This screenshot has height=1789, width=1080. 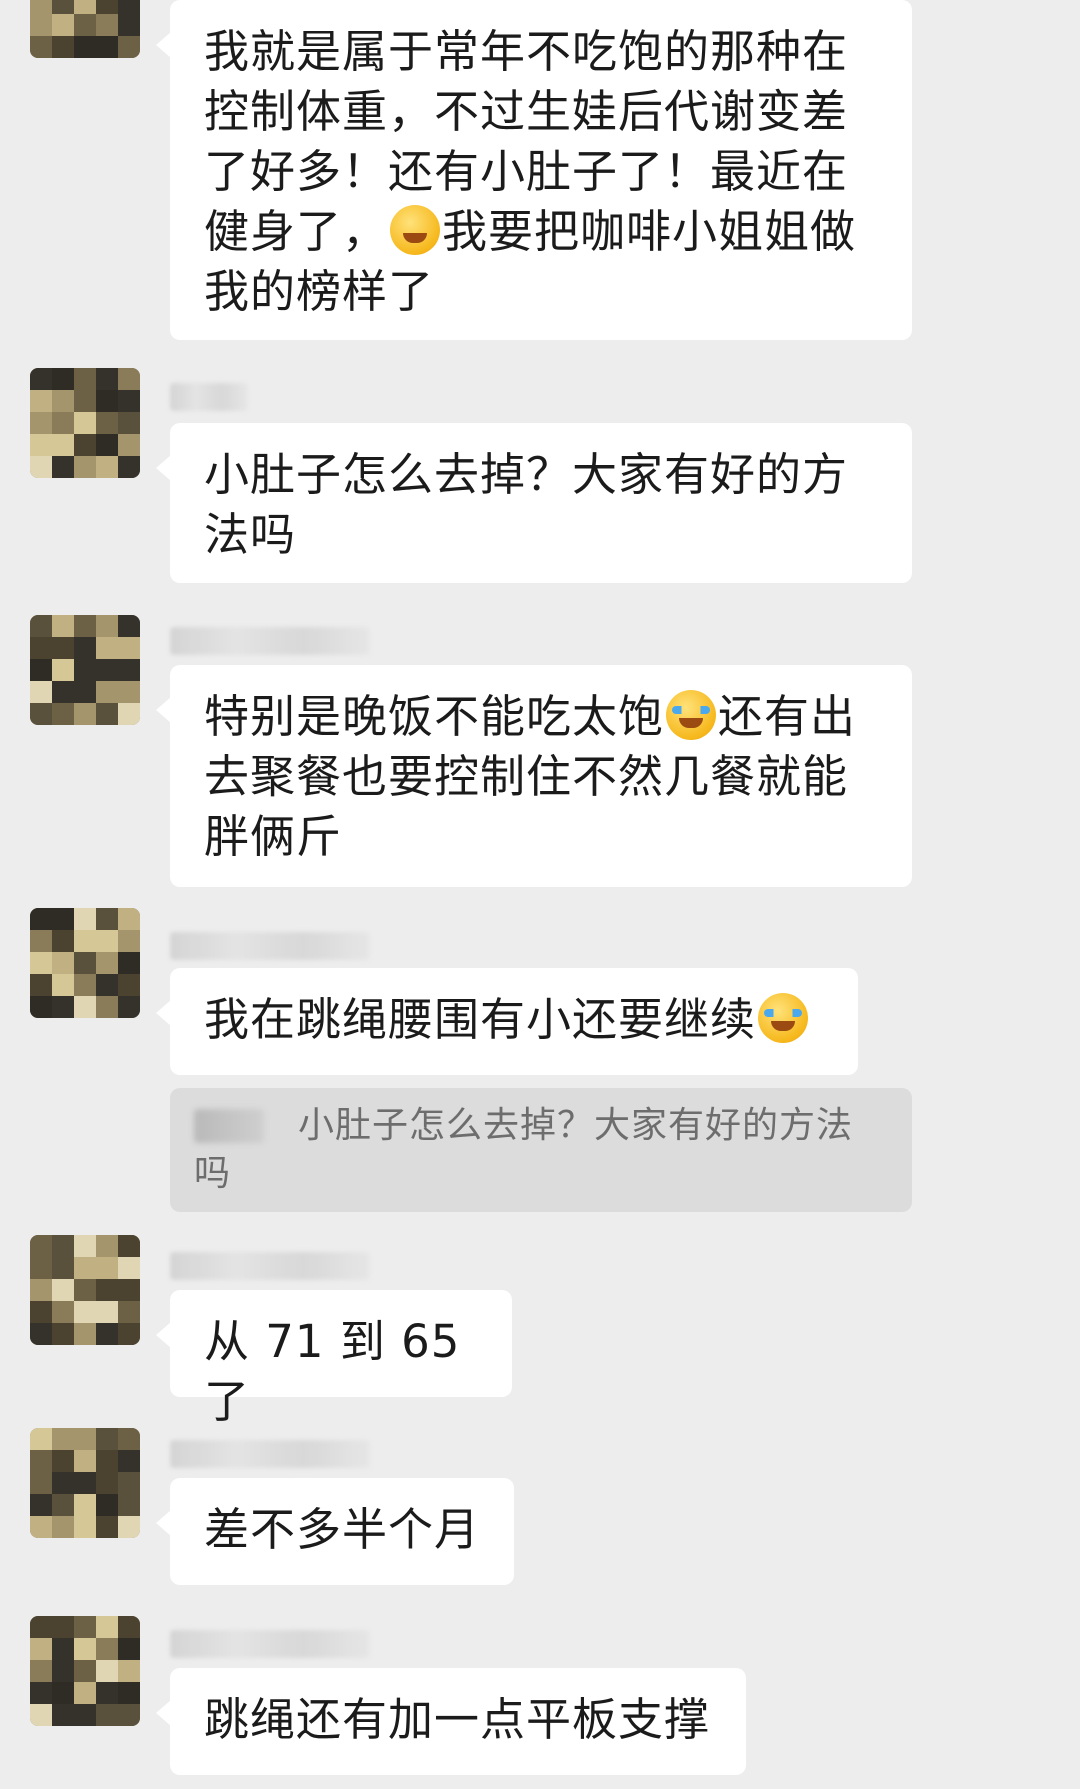 What do you see at coordinates (534, 776) in the screenshot?
I see `message-bubble: 特别是晚饭不能吃太饱 还有出去聚餐也要控制住不然几餐就能胖俩斤` at bounding box center [534, 776].